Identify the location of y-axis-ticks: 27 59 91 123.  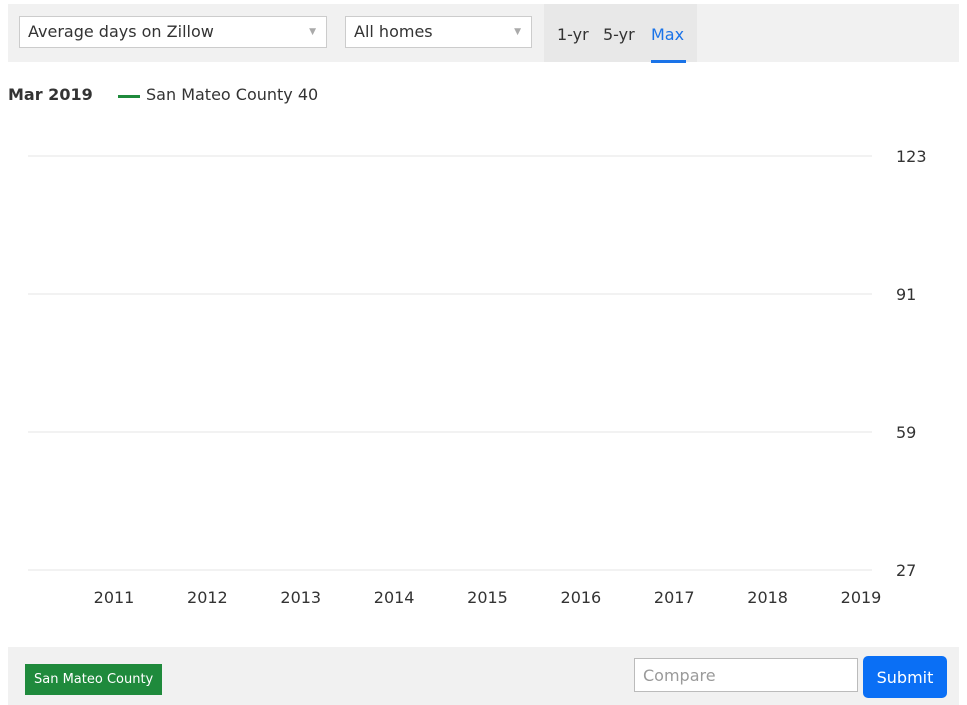
(911, 363).